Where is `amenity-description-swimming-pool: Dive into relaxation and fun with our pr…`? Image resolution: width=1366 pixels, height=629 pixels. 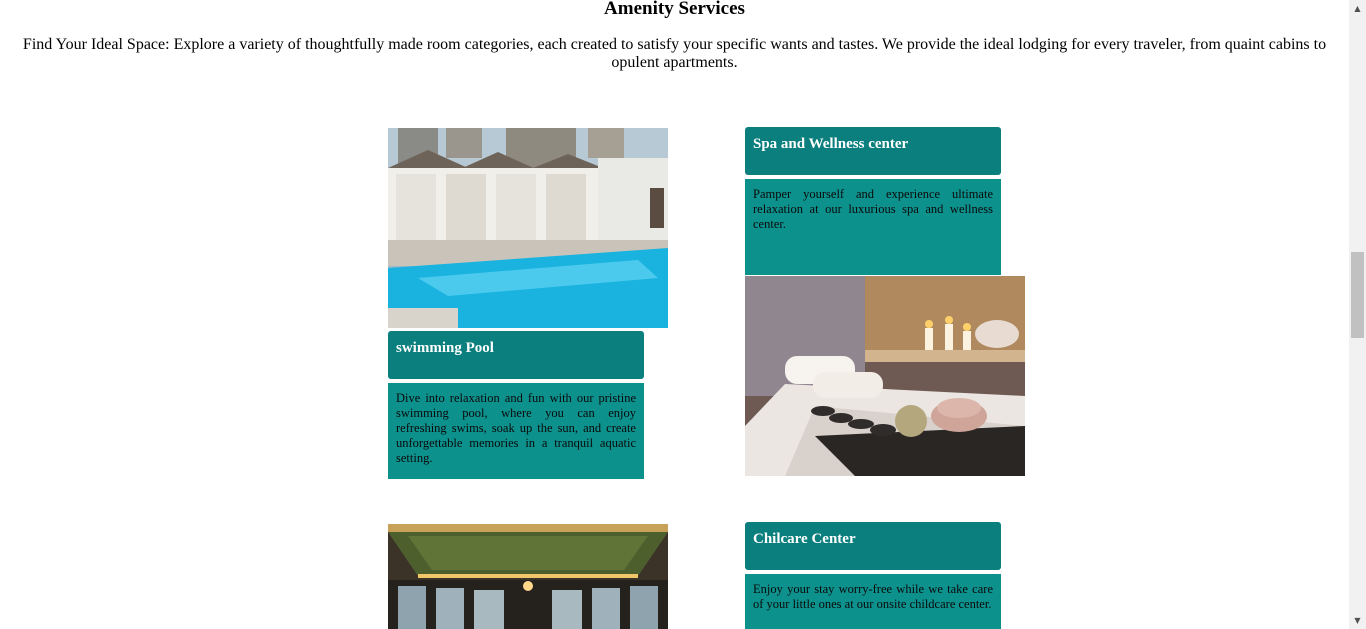 amenity-description-swimming-pool: Dive into relaxation and fun with our pr… is located at coordinates (516, 431).